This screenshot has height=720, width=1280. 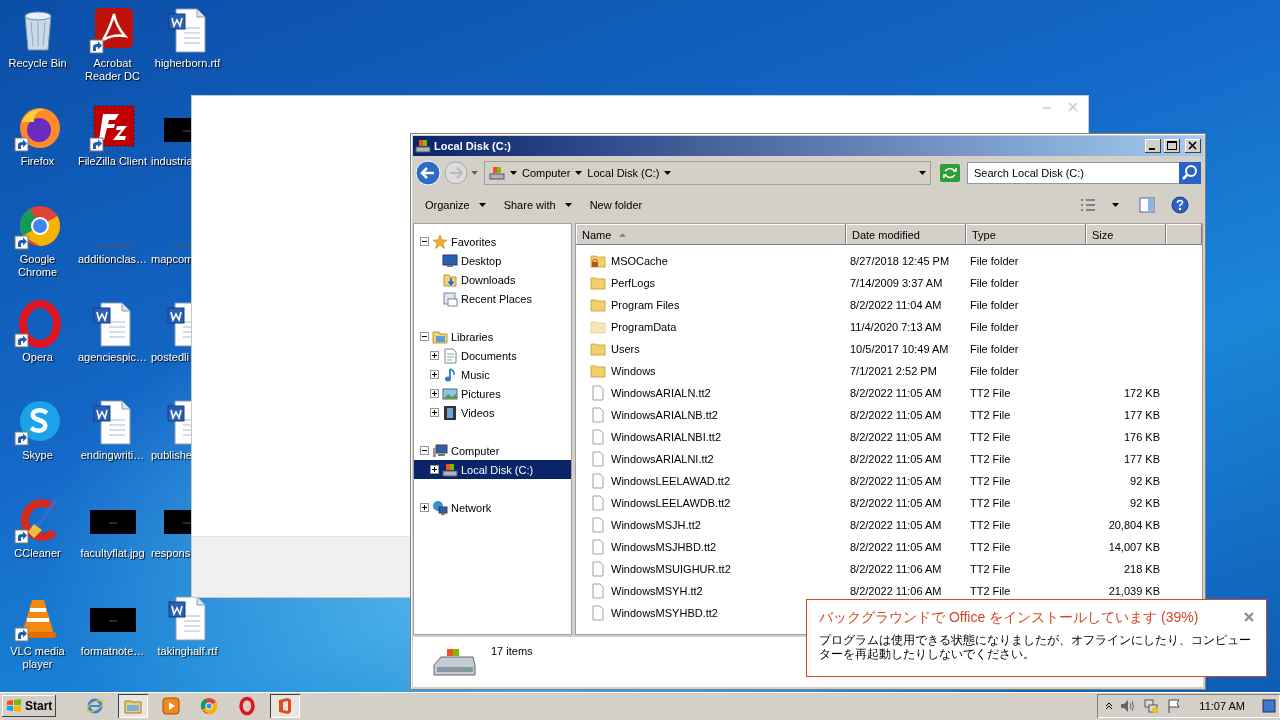 I want to click on filezilla-icon, so click(x=112, y=128).